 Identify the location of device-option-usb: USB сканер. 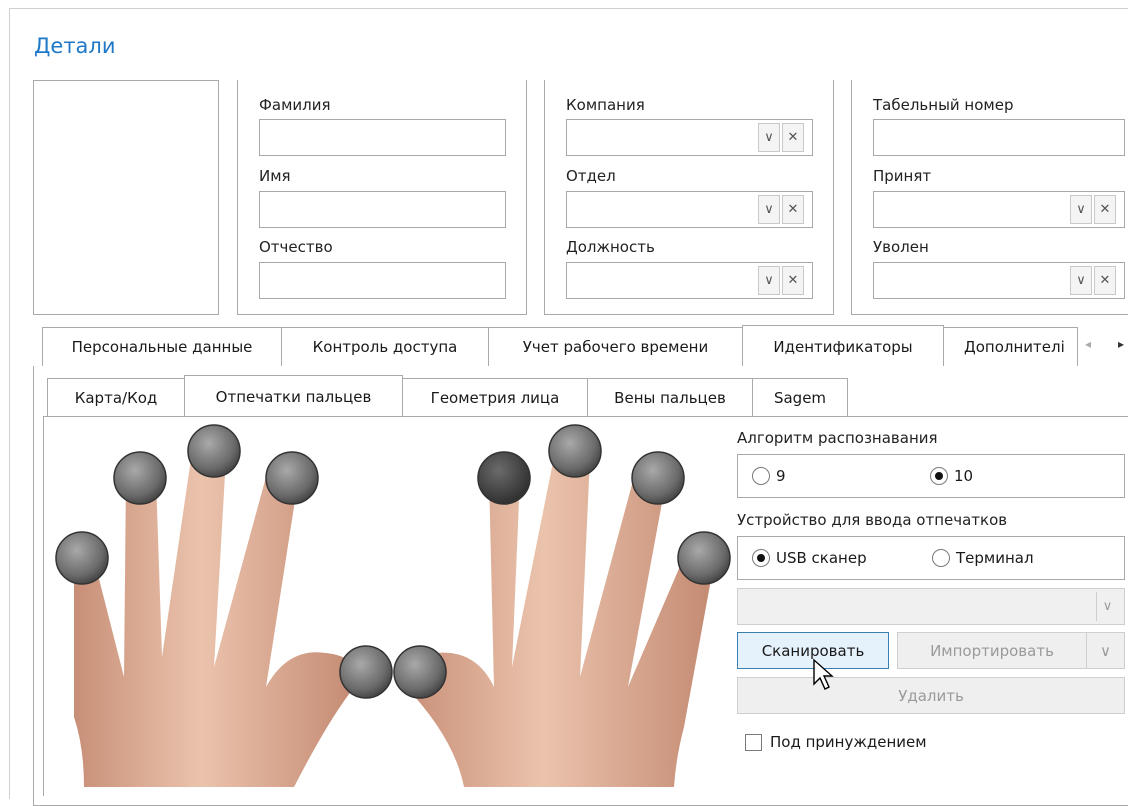
(809, 558).